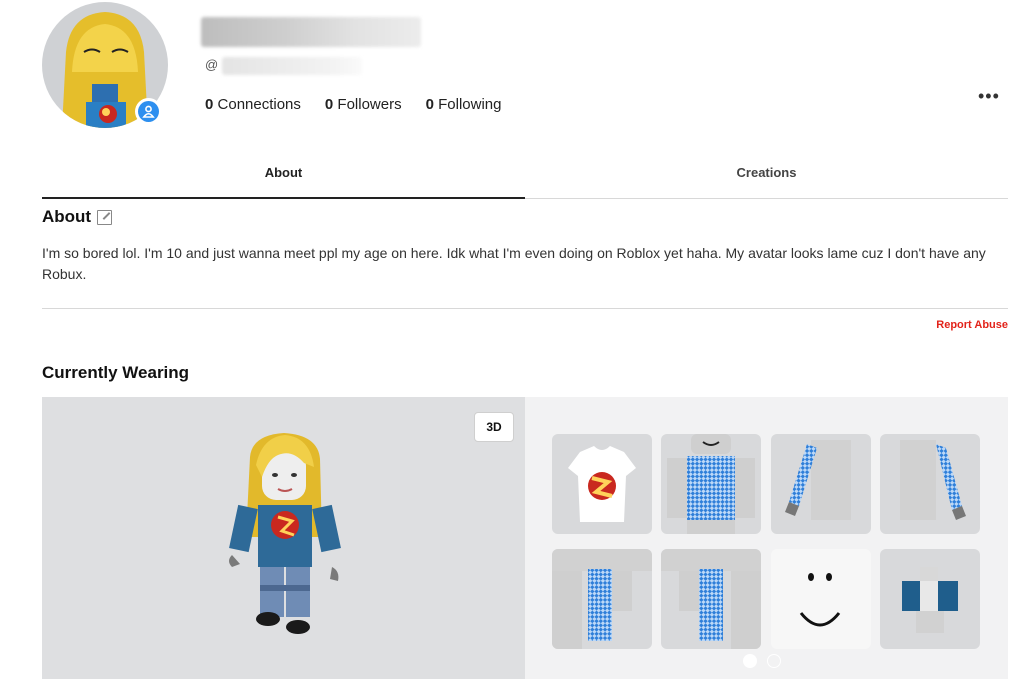  Describe the element at coordinates (311, 32) in the screenshot. I see `display-name-redacted` at that location.